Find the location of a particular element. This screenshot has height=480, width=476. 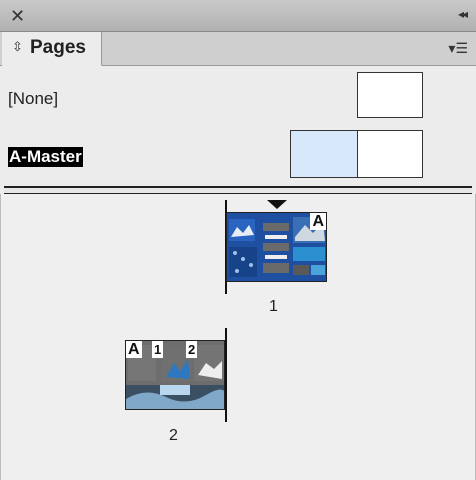

spread-spine is located at coordinates (226, 375).